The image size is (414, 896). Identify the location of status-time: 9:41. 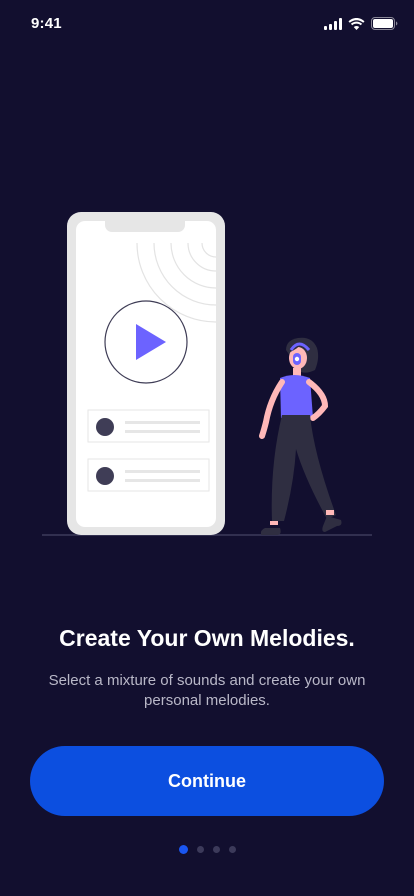
(46, 23).